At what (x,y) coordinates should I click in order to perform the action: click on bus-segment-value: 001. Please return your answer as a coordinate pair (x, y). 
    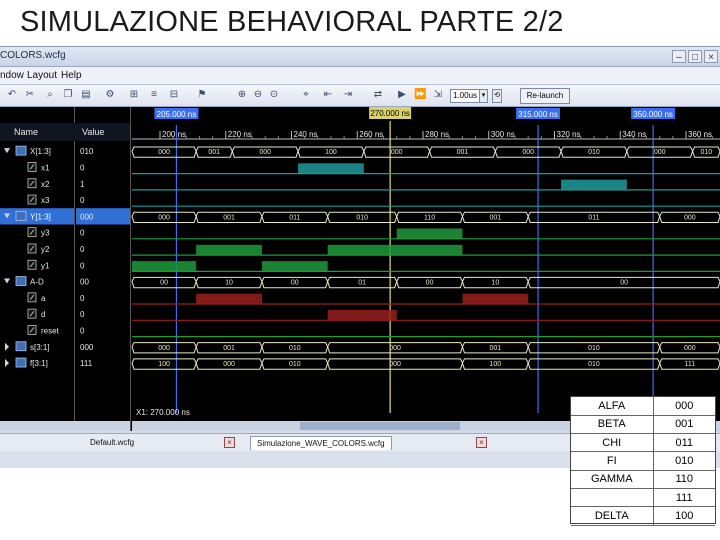
    Looking at the image, I should click on (495, 217).